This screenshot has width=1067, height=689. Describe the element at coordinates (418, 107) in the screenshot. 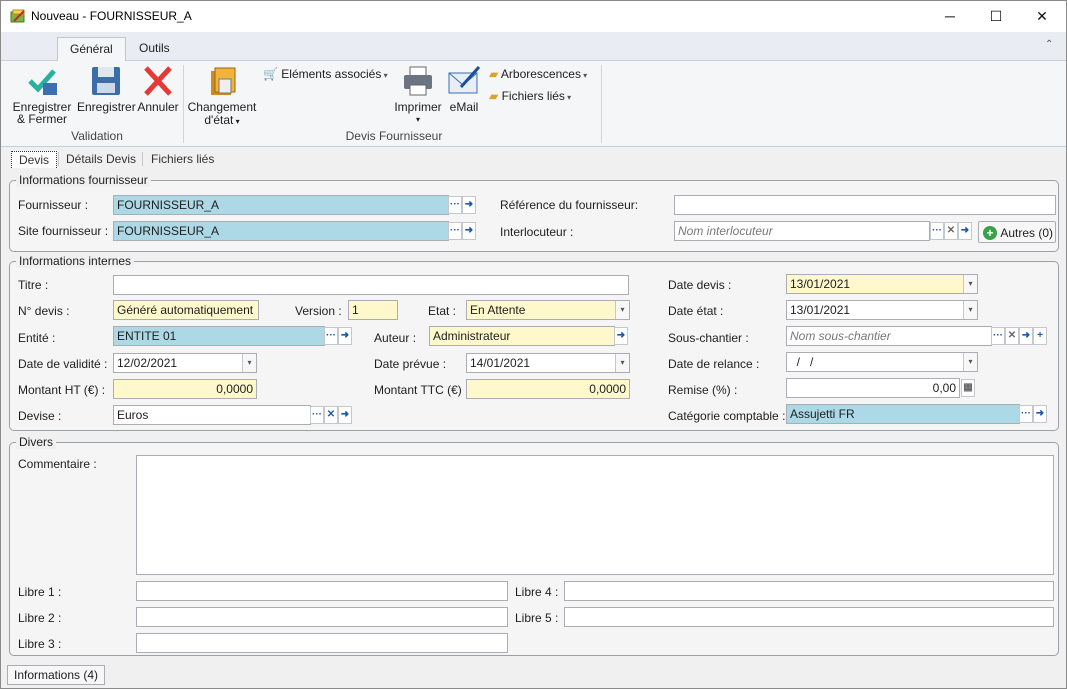

I see `print-label: Imprimer` at that location.